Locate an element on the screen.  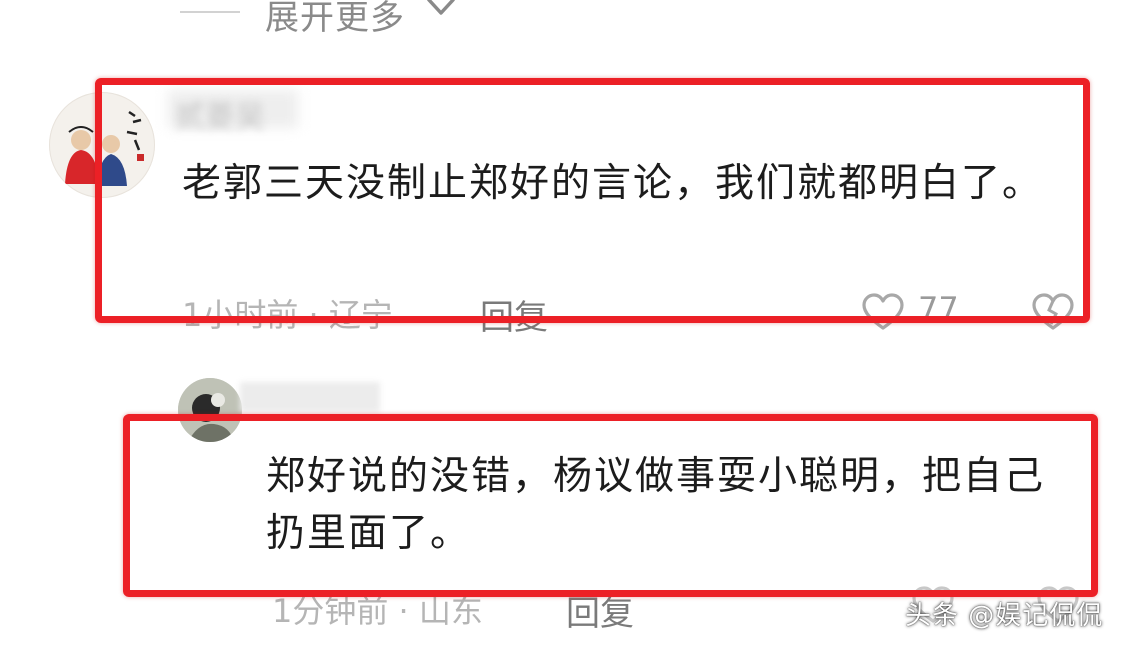
expand-more-link: 展开更多 is located at coordinates (335, 19).